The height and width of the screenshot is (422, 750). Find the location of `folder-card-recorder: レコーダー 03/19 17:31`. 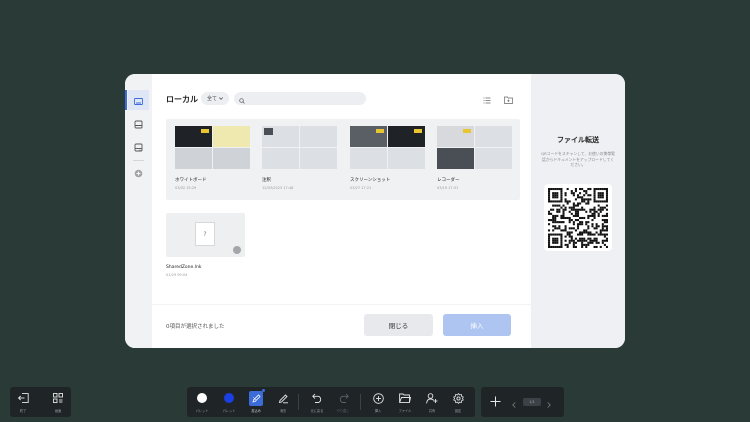

folder-card-recorder: レコーダー 03/19 17:31 is located at coordinates (474, 158).